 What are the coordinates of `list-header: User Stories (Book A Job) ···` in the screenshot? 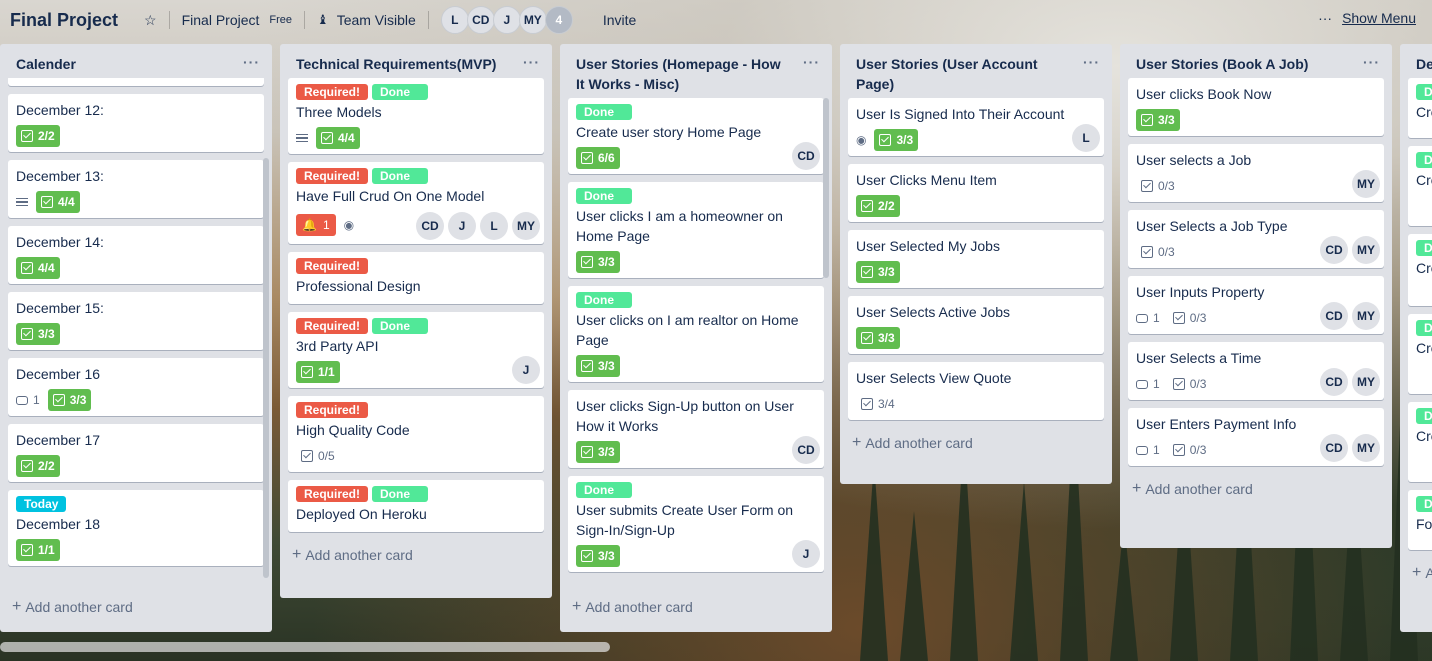 It's located at (1256, 61).